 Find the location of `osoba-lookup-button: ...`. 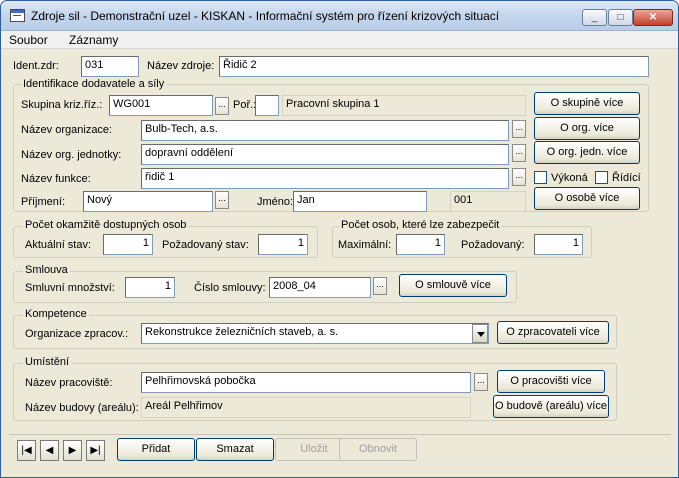

osoba-lookup-button: ... is located at coordinates (222, 200).